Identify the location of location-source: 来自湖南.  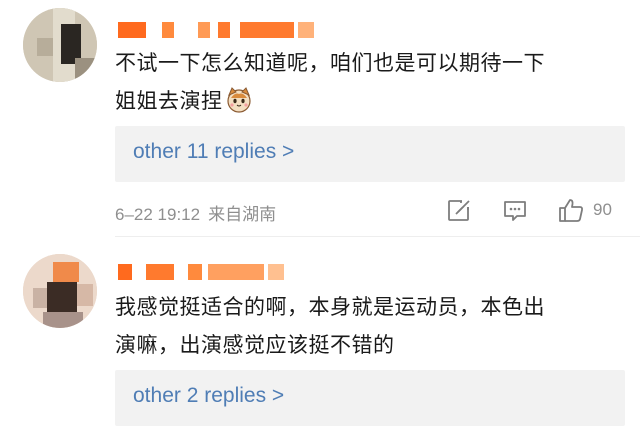
(242, 215).